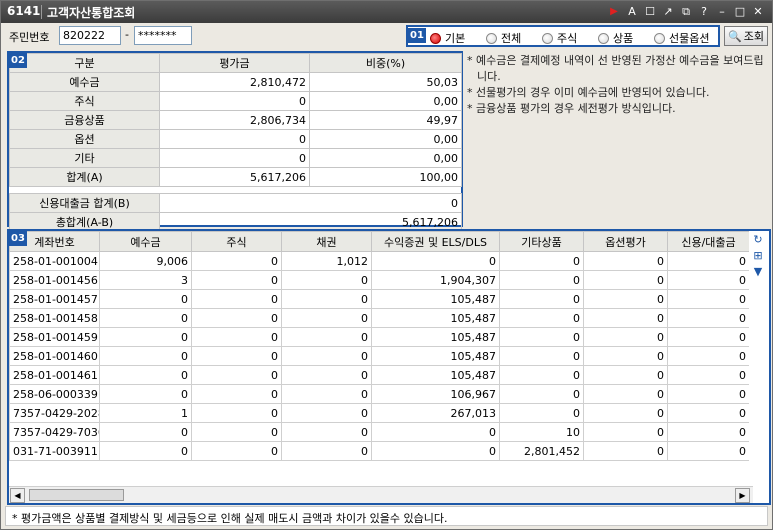 The width and height of the screenshot is (773, 530). What do you see at coordinates (435, 413) in the screenshot?
I see `account-value-cell: 267,013` at bounding box center [435, 413].